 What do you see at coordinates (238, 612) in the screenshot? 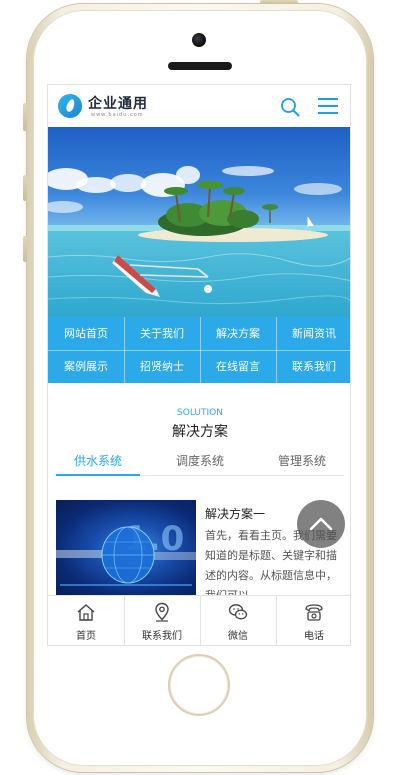
I see `wechat-icon` at bounding box center [238, 612].